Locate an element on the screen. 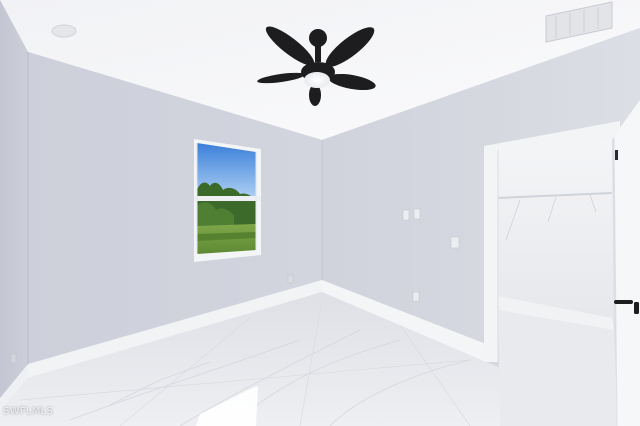  window is located at coordinates (227, 200).